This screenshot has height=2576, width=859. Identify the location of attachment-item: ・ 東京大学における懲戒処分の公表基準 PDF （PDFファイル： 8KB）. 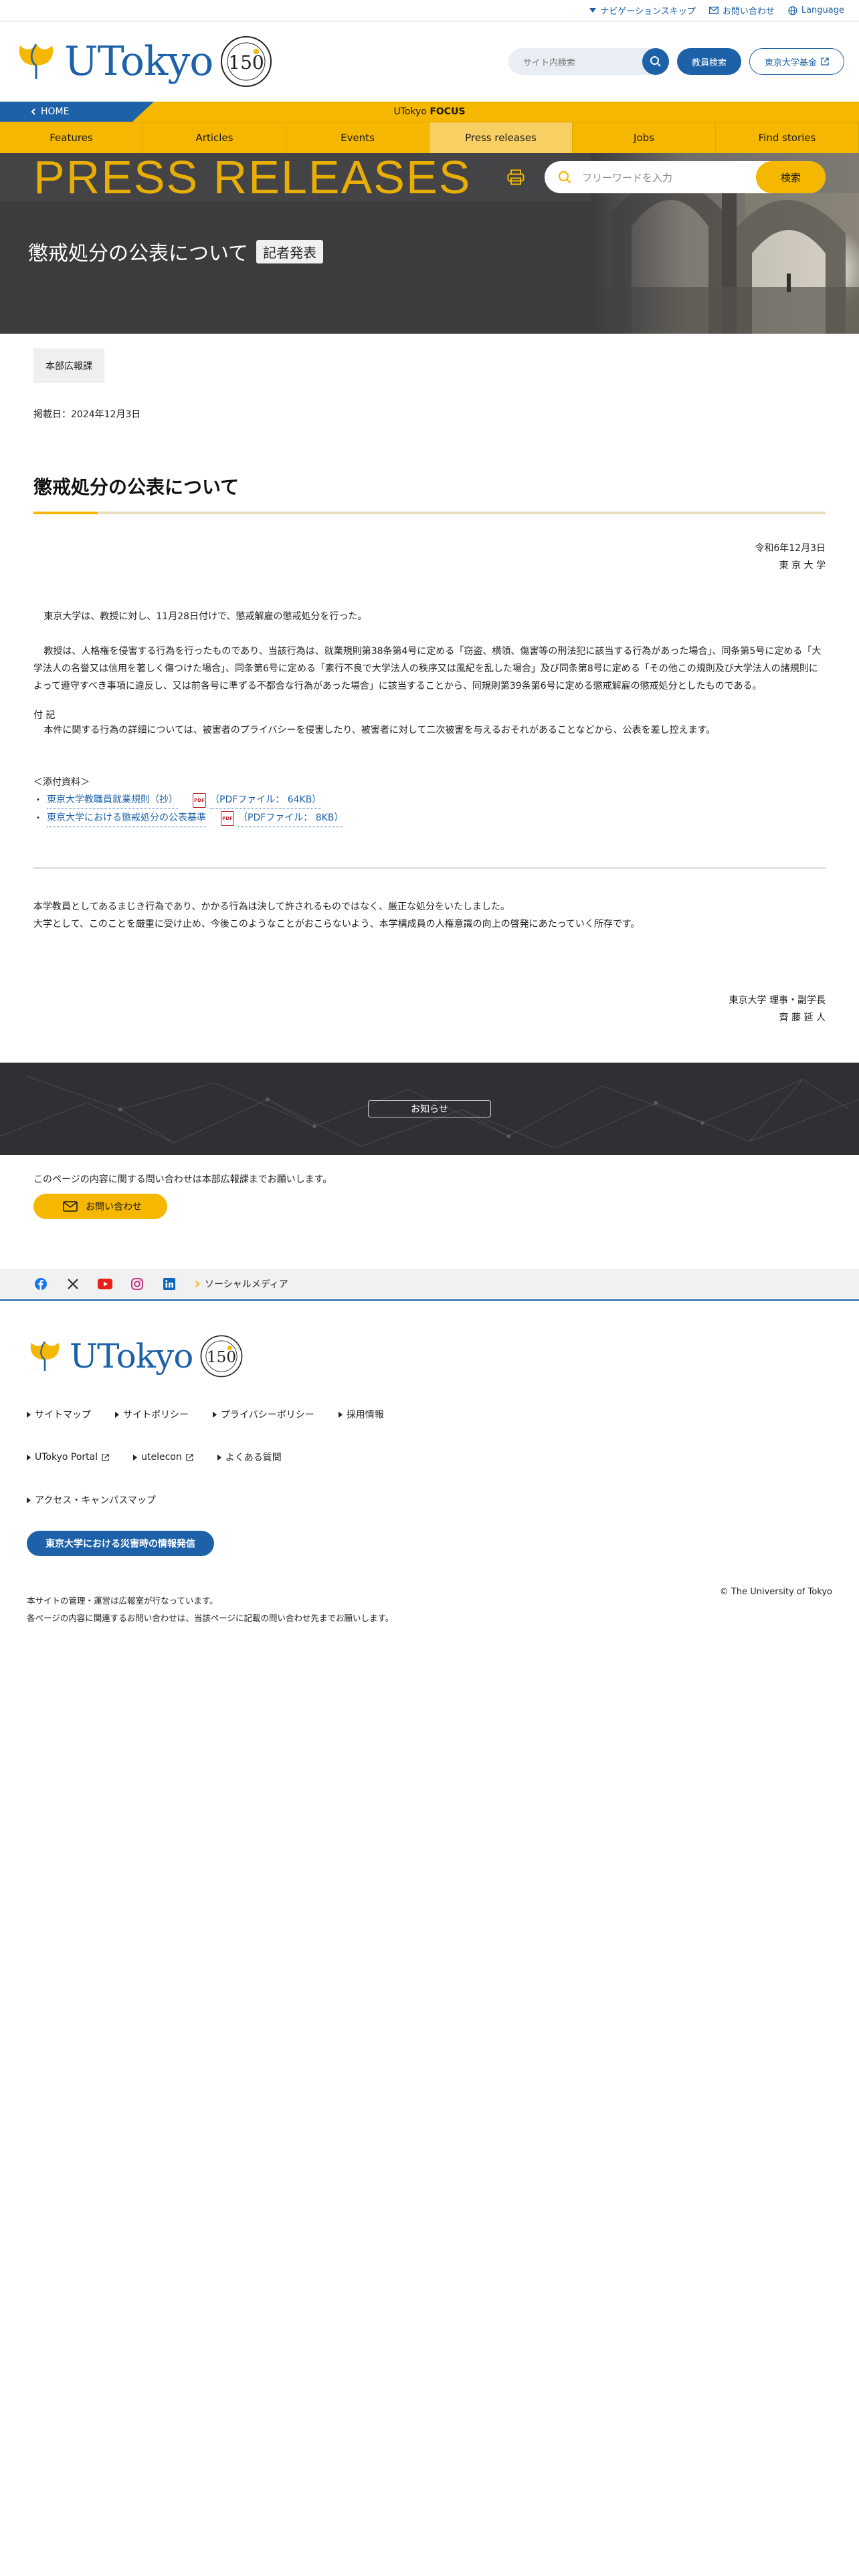
(429, 818).